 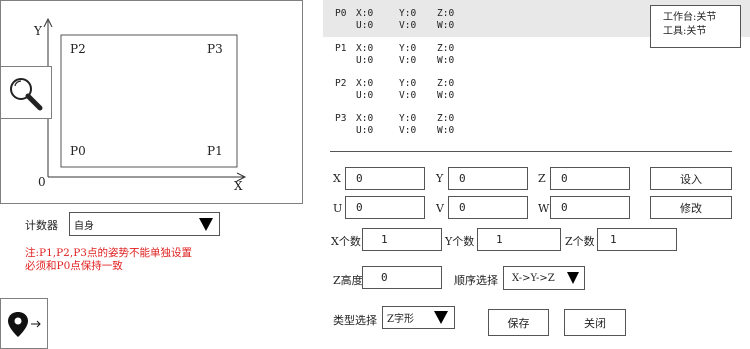 I want to click on order-select: X->Y->Z, so click(x=544, y=278).